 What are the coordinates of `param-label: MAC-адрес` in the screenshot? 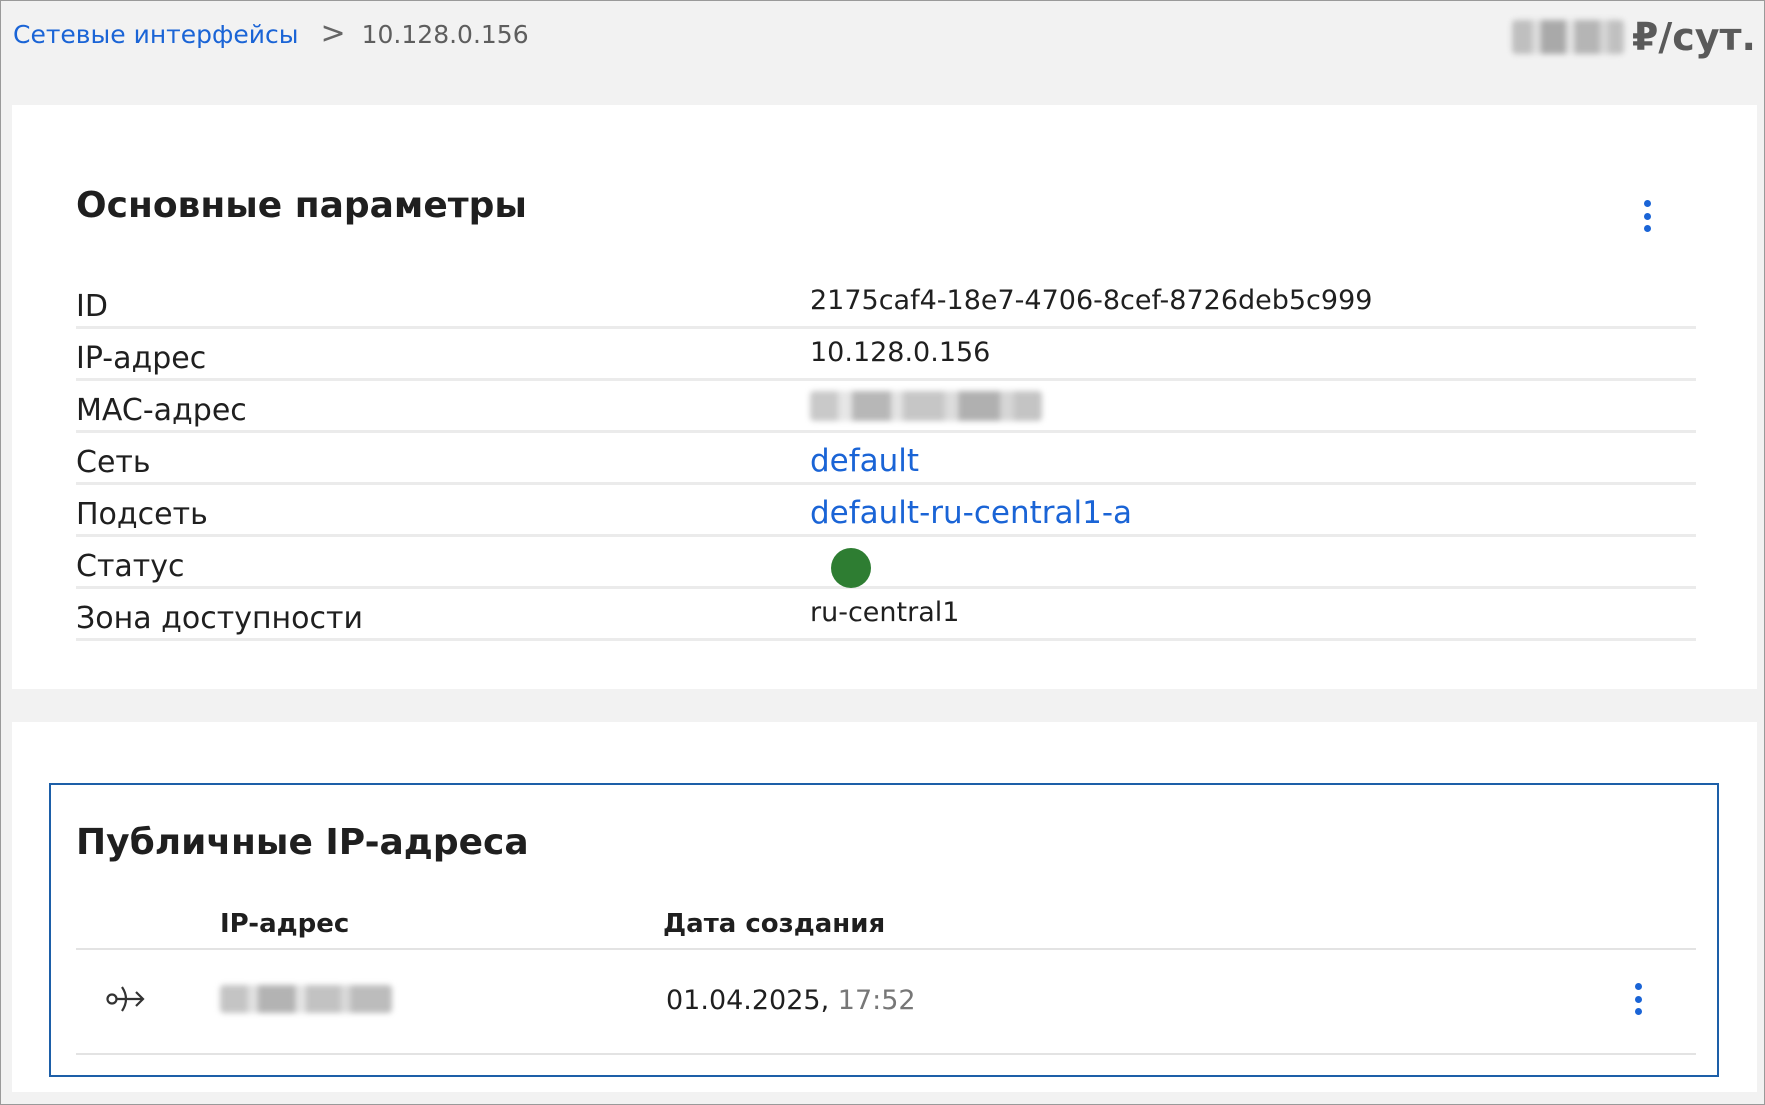 It's located at (161, 410).